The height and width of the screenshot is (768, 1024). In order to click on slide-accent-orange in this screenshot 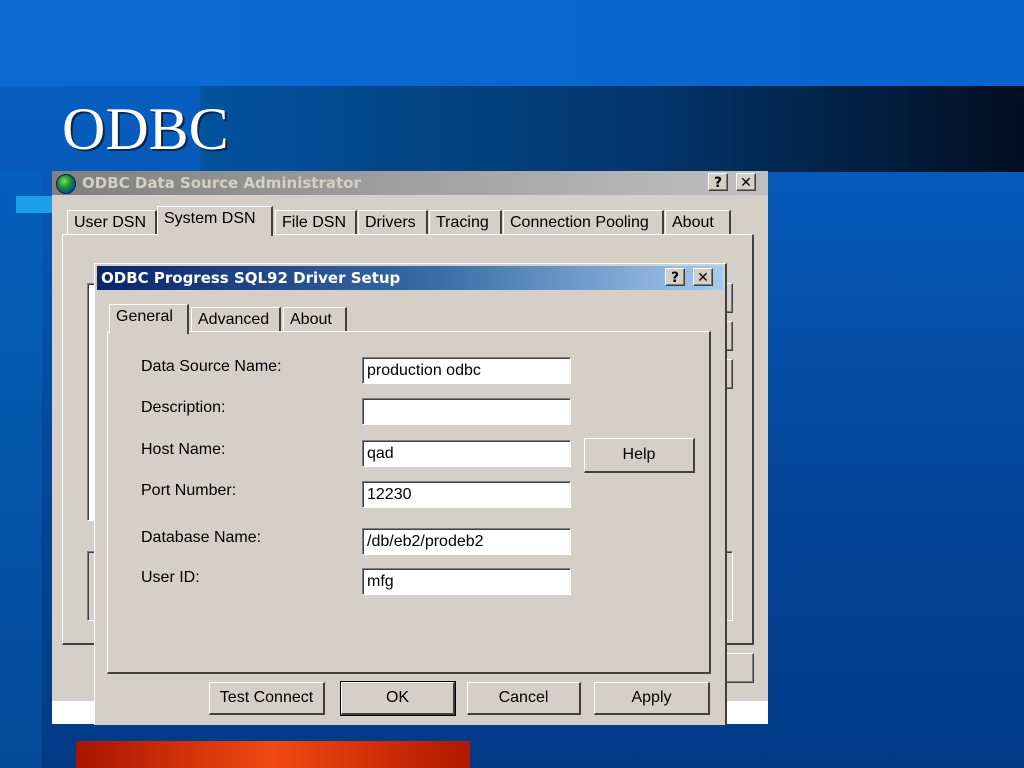, I will do `click(273, 754)`.